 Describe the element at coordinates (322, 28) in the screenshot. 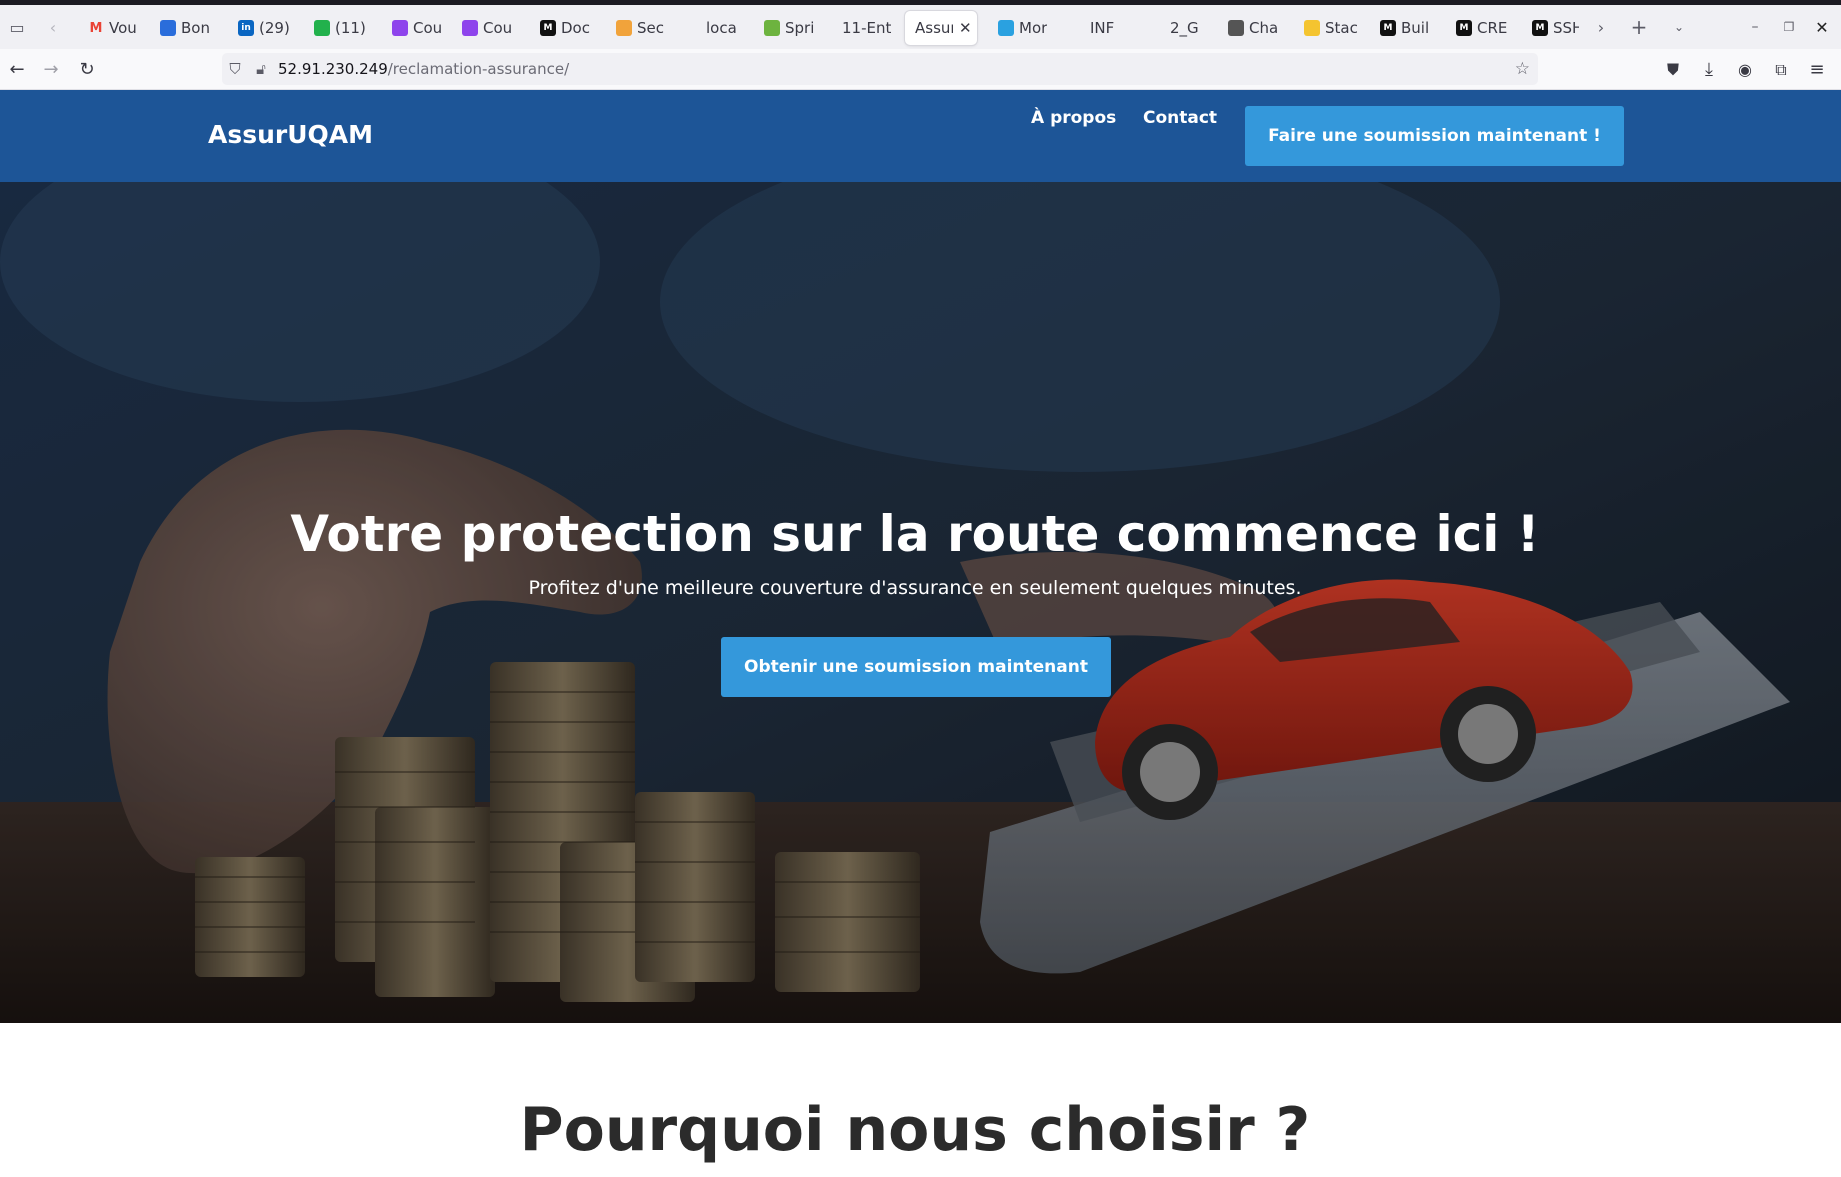

I see `chat-icon` at that location.